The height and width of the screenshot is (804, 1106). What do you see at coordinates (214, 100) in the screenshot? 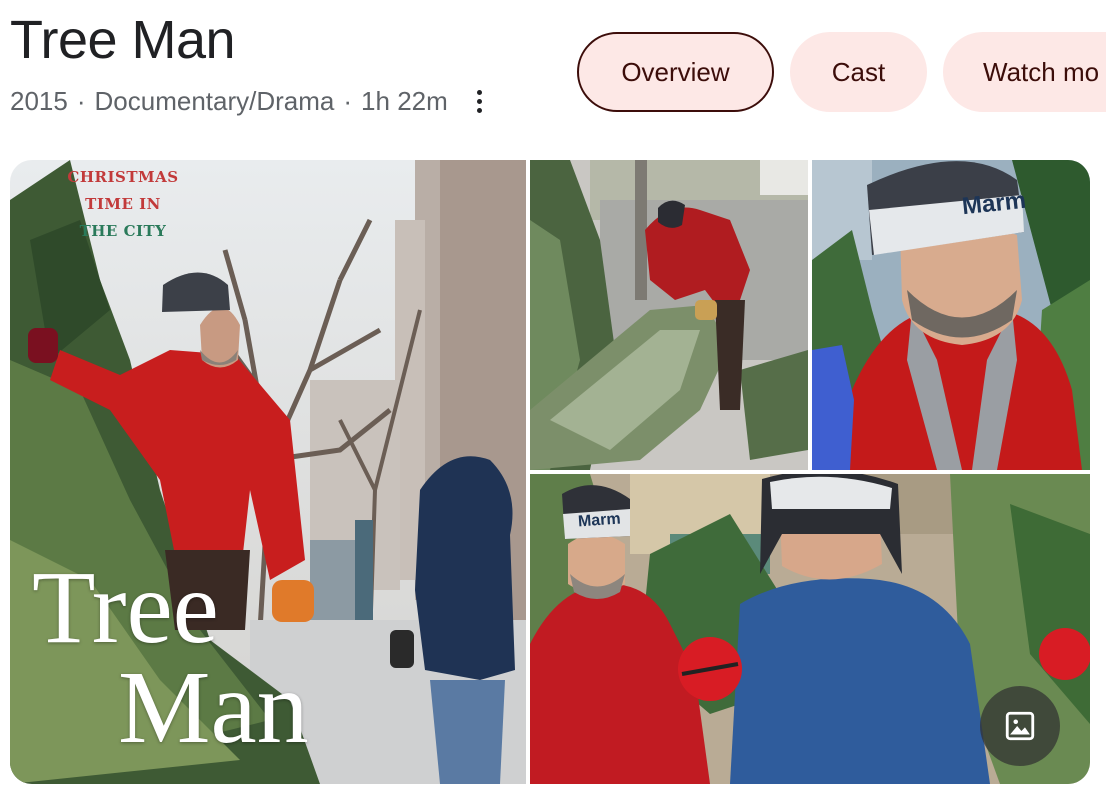
I see `genre: Documentary/Drama` at bounding box center [214, 100].